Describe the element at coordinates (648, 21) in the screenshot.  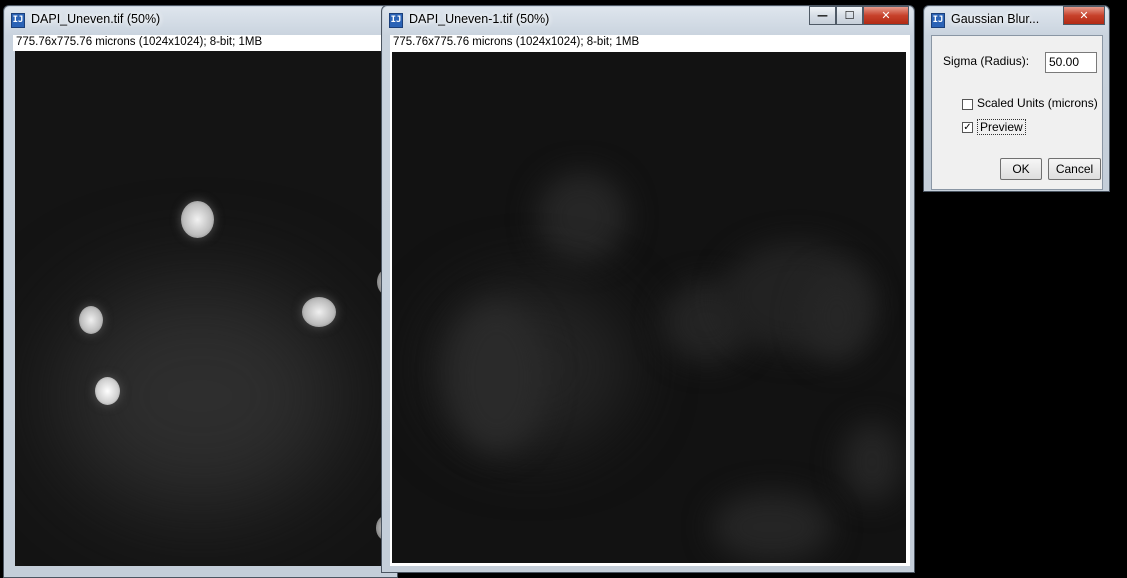
I see `title-bar: IJ DAPI_Uneven-1.tif (50%) — ☐ ✕` at that location.